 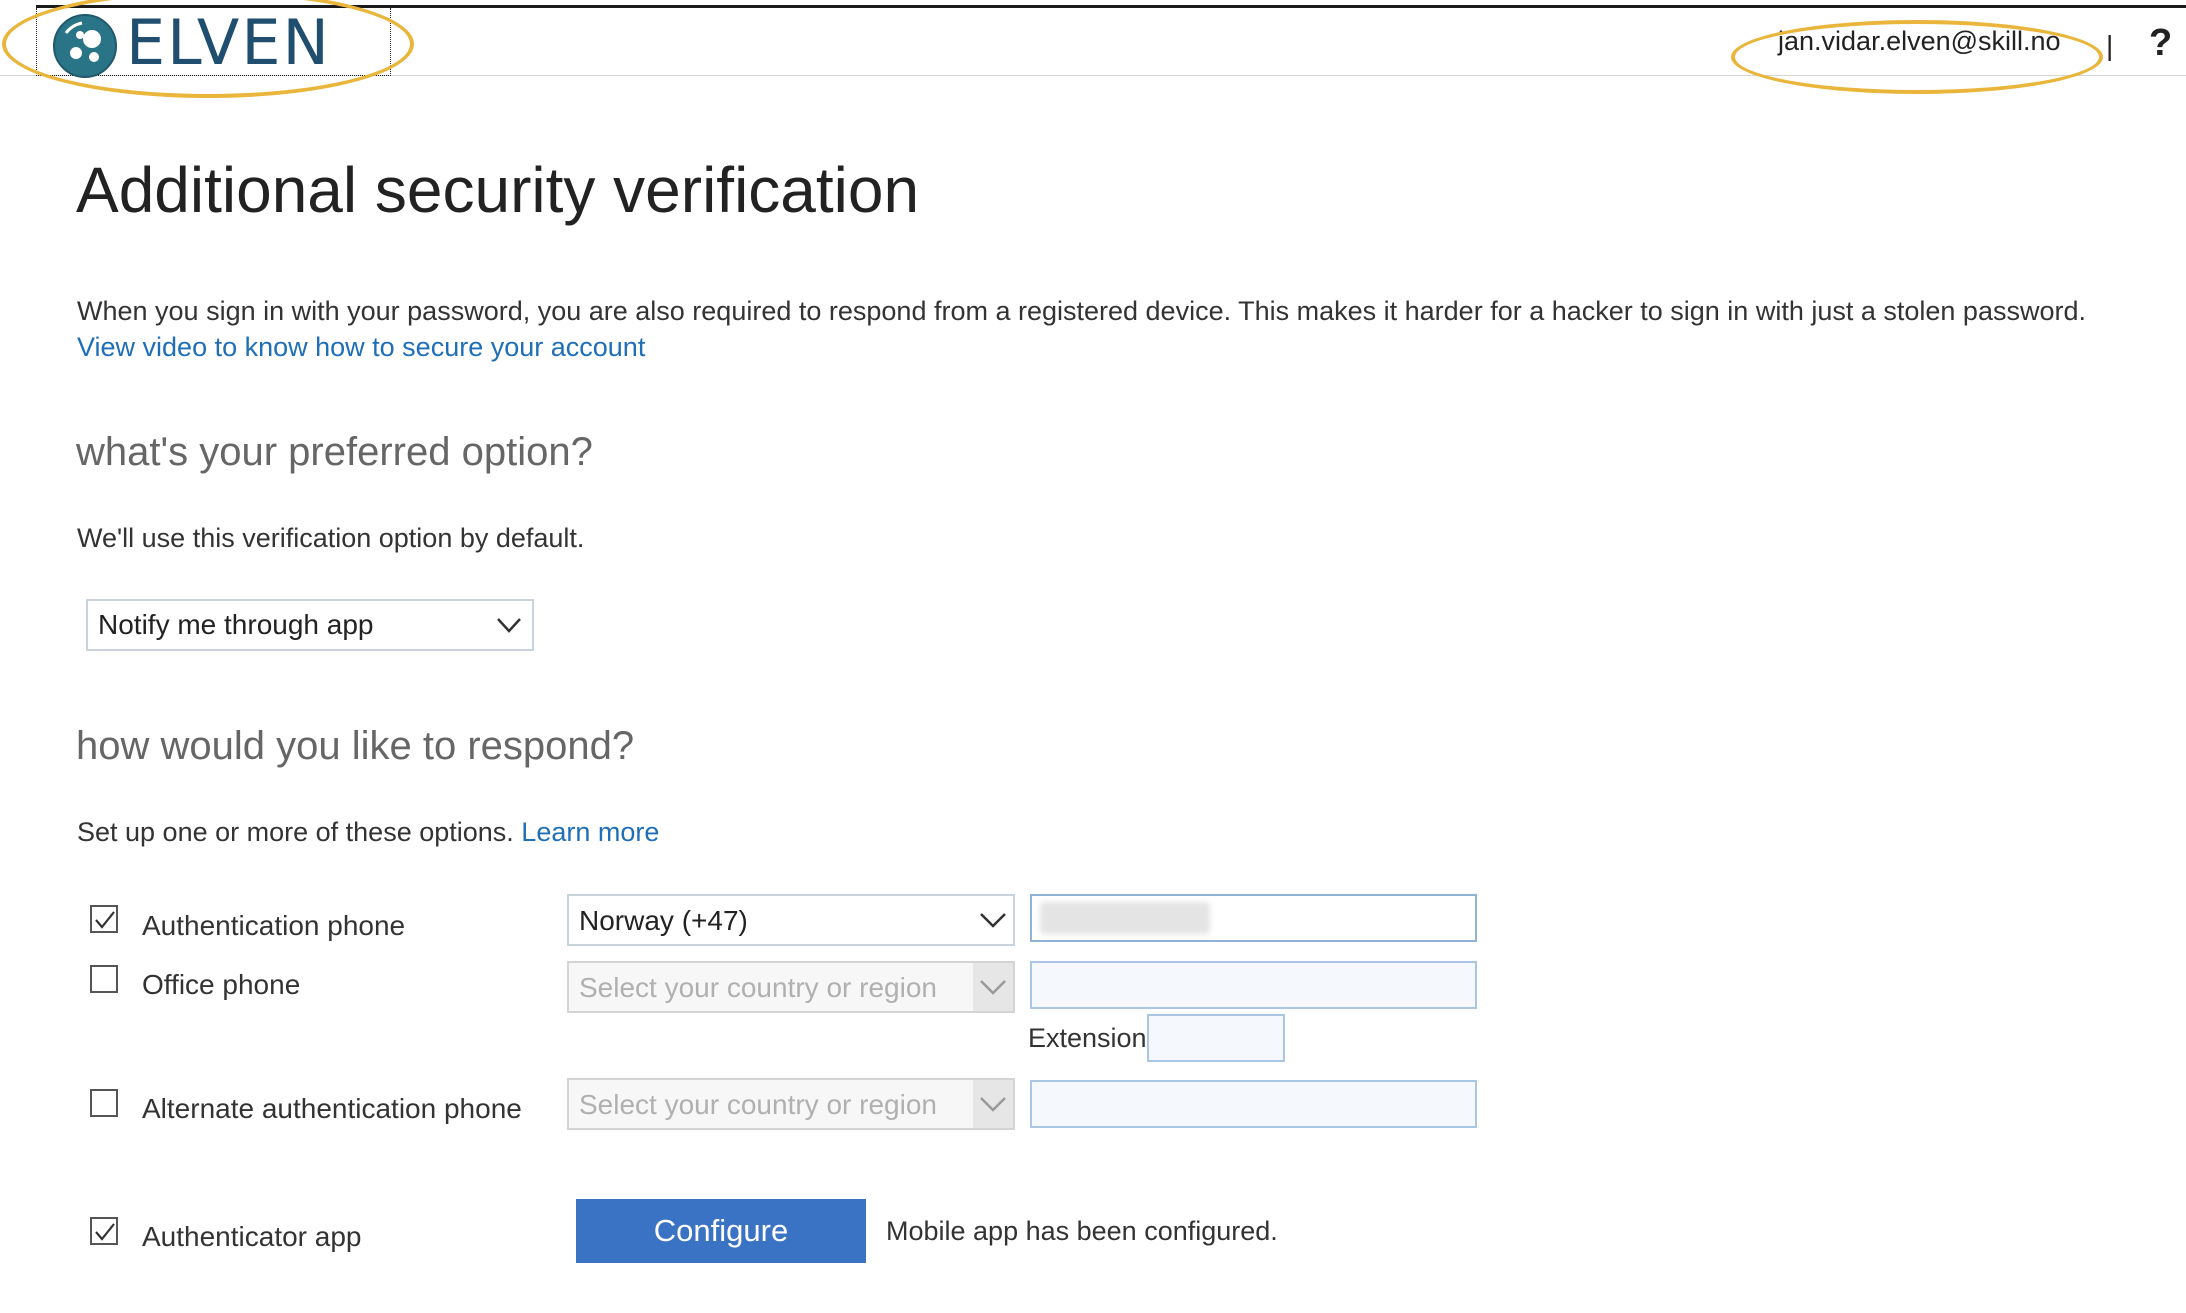 What do you see at coordinates (791, 920) in the screenshot?
I see `auth-phone-country-select: Norway (+47)` at bounding box center [791, 920].